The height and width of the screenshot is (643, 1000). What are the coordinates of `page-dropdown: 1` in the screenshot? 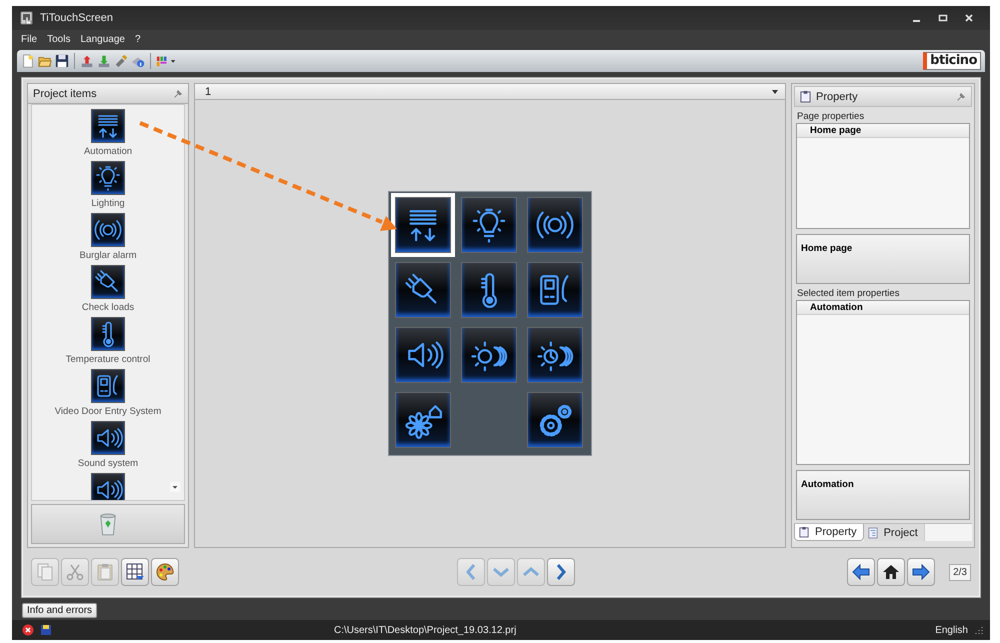 It's located at (490, 92).